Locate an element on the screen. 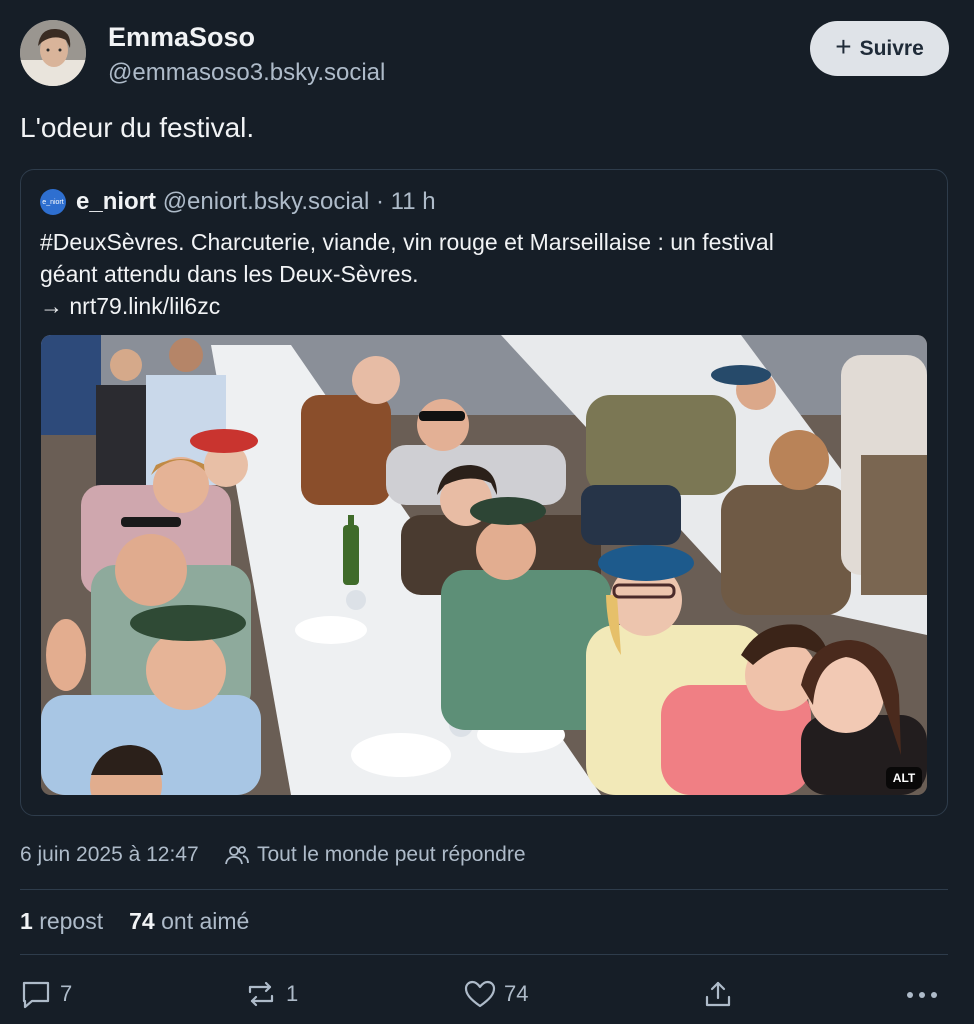 The height and width of the screenshot is (1024, 974). reply-icon is located at coordinates (36, 995).